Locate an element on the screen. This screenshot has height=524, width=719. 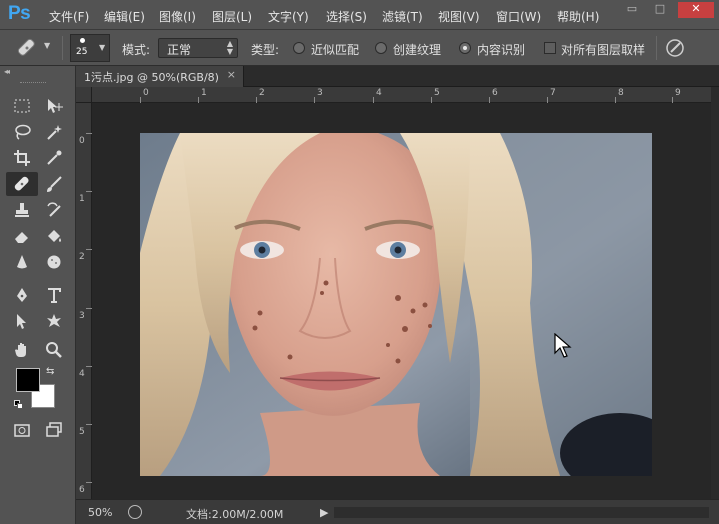
marquee-tool is located at coordinates (22, 106).